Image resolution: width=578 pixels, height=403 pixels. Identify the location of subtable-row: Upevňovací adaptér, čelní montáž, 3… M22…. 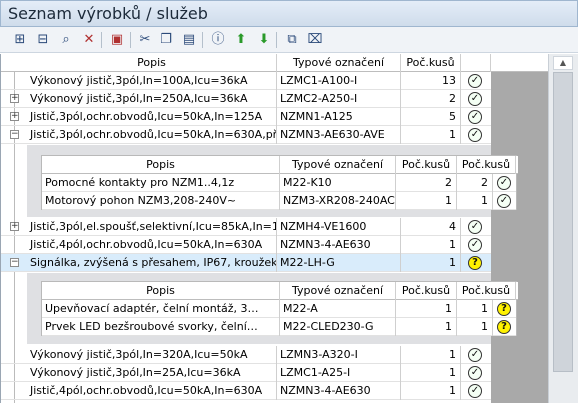
(279, 309).